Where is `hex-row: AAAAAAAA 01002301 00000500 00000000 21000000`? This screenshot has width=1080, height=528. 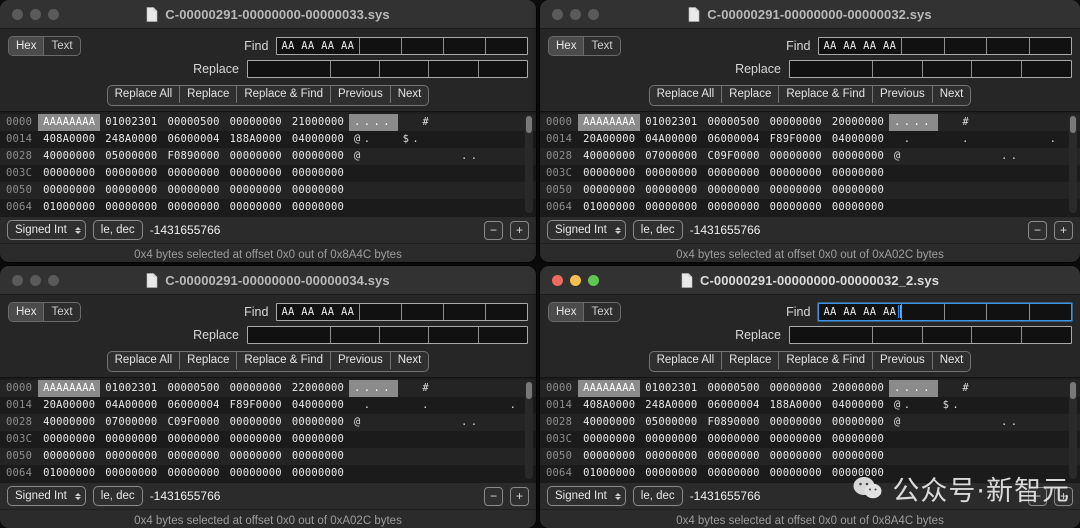 hex-row: AAAAAAAA 01002301 00000500 00000000 21000000 is located at coordinates (194, 122).